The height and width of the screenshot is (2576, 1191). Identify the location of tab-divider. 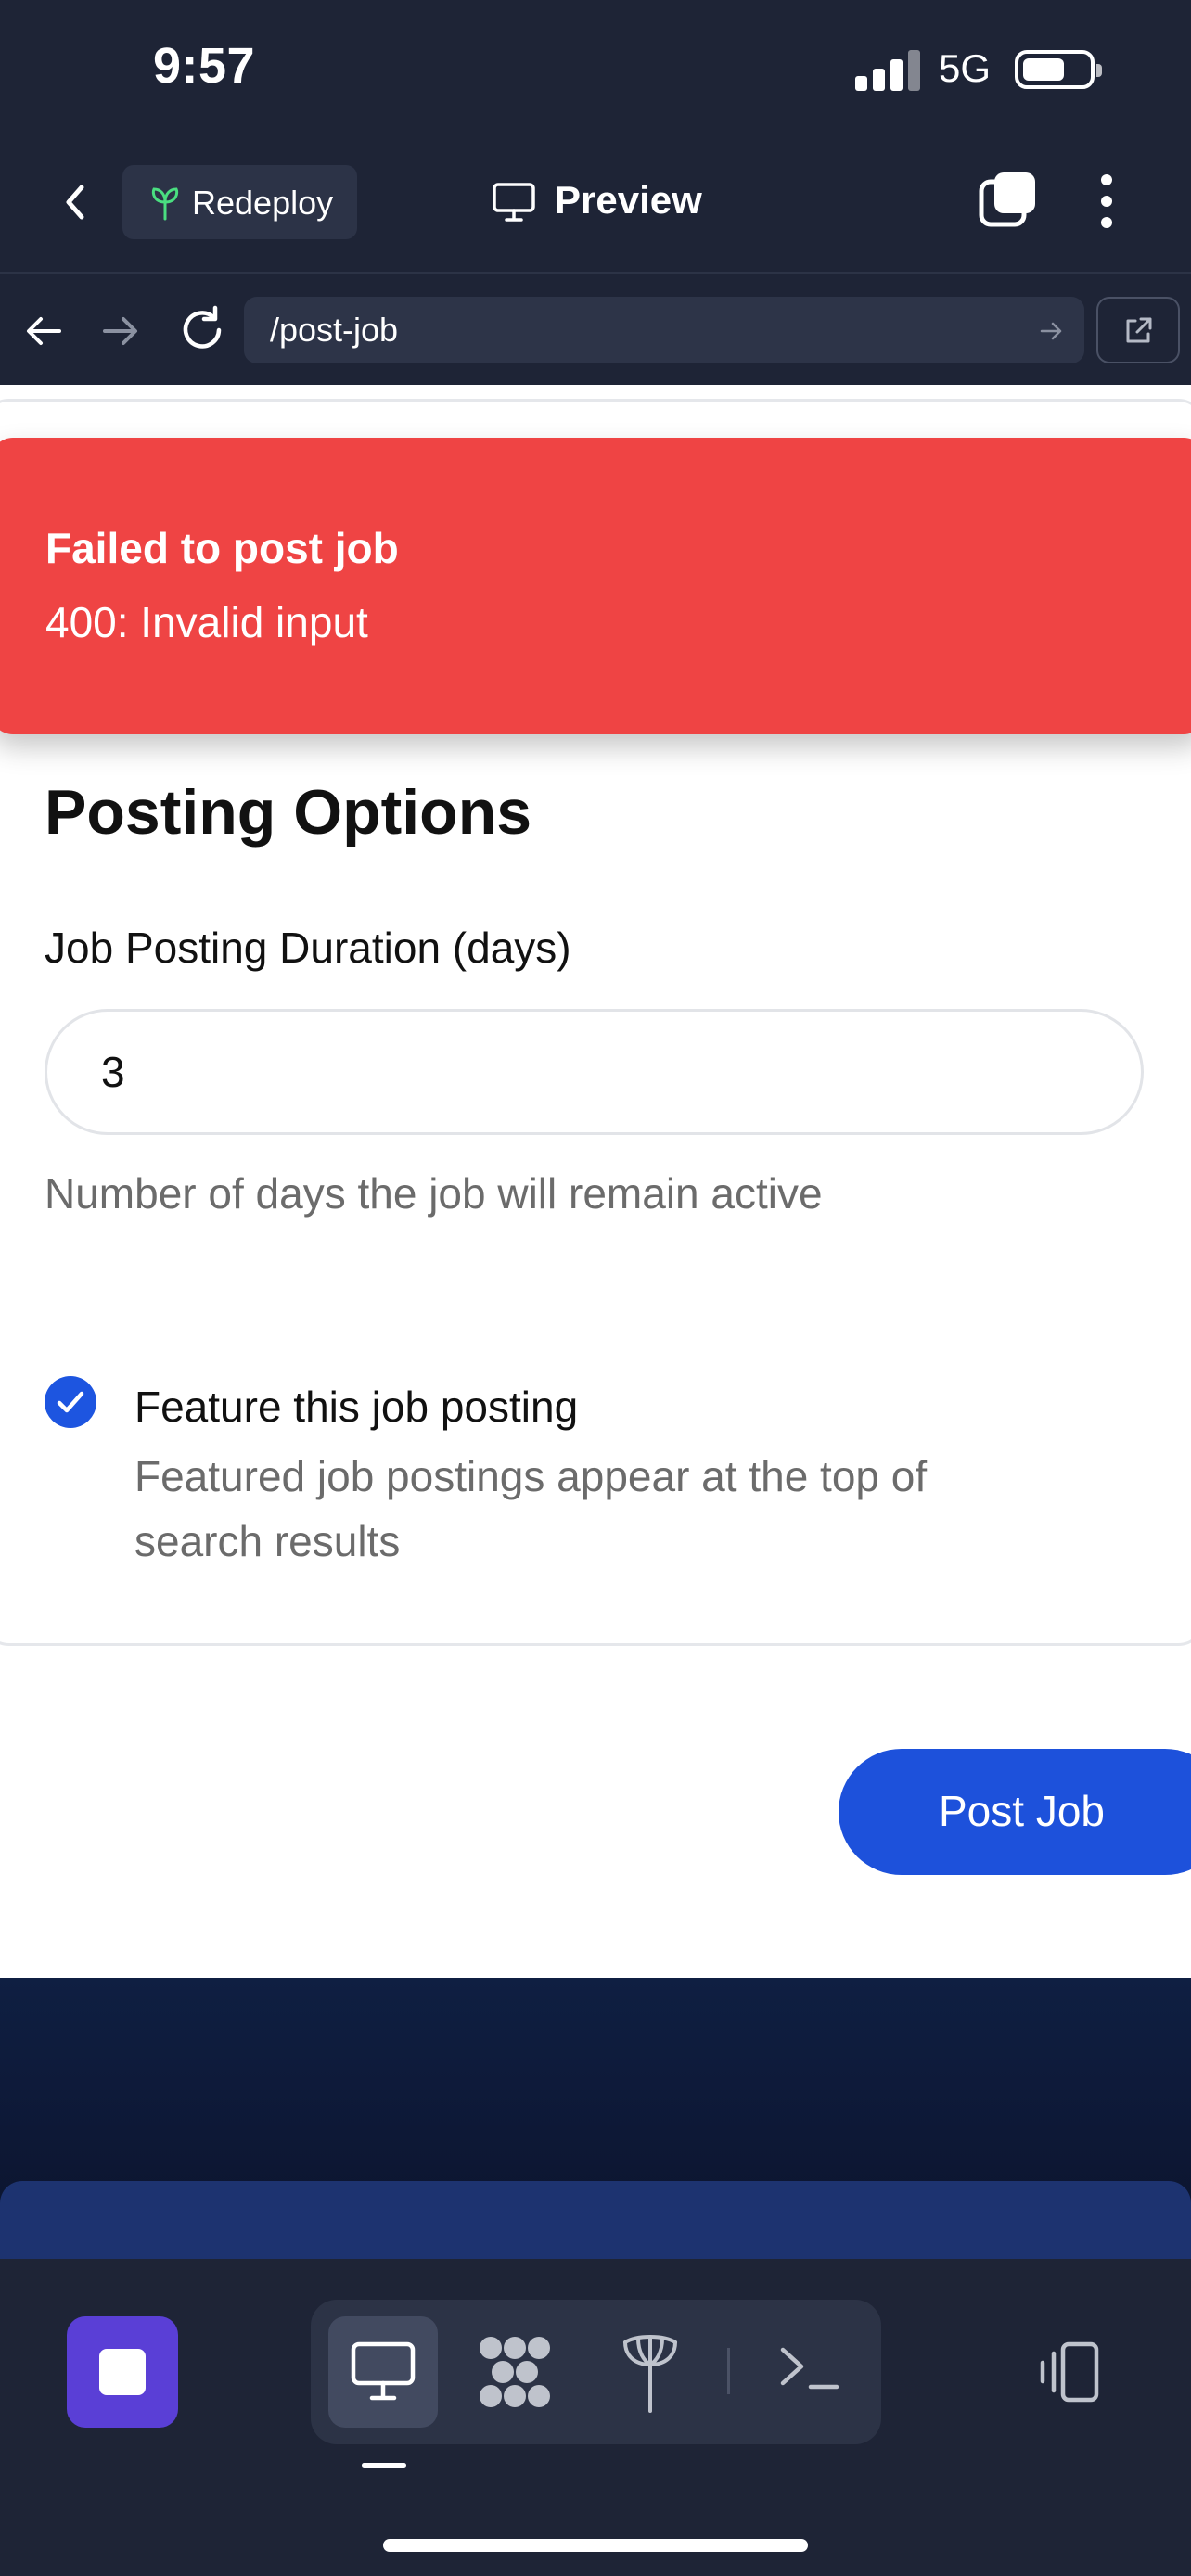
(728, 2371).